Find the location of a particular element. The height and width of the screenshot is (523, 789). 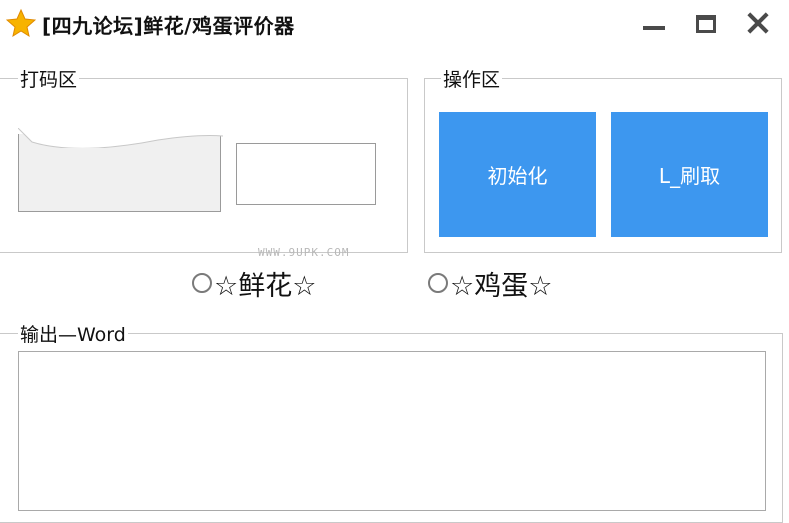

egg-radio: ☆鸡蛋☆ is located at coordinates (490, 283).